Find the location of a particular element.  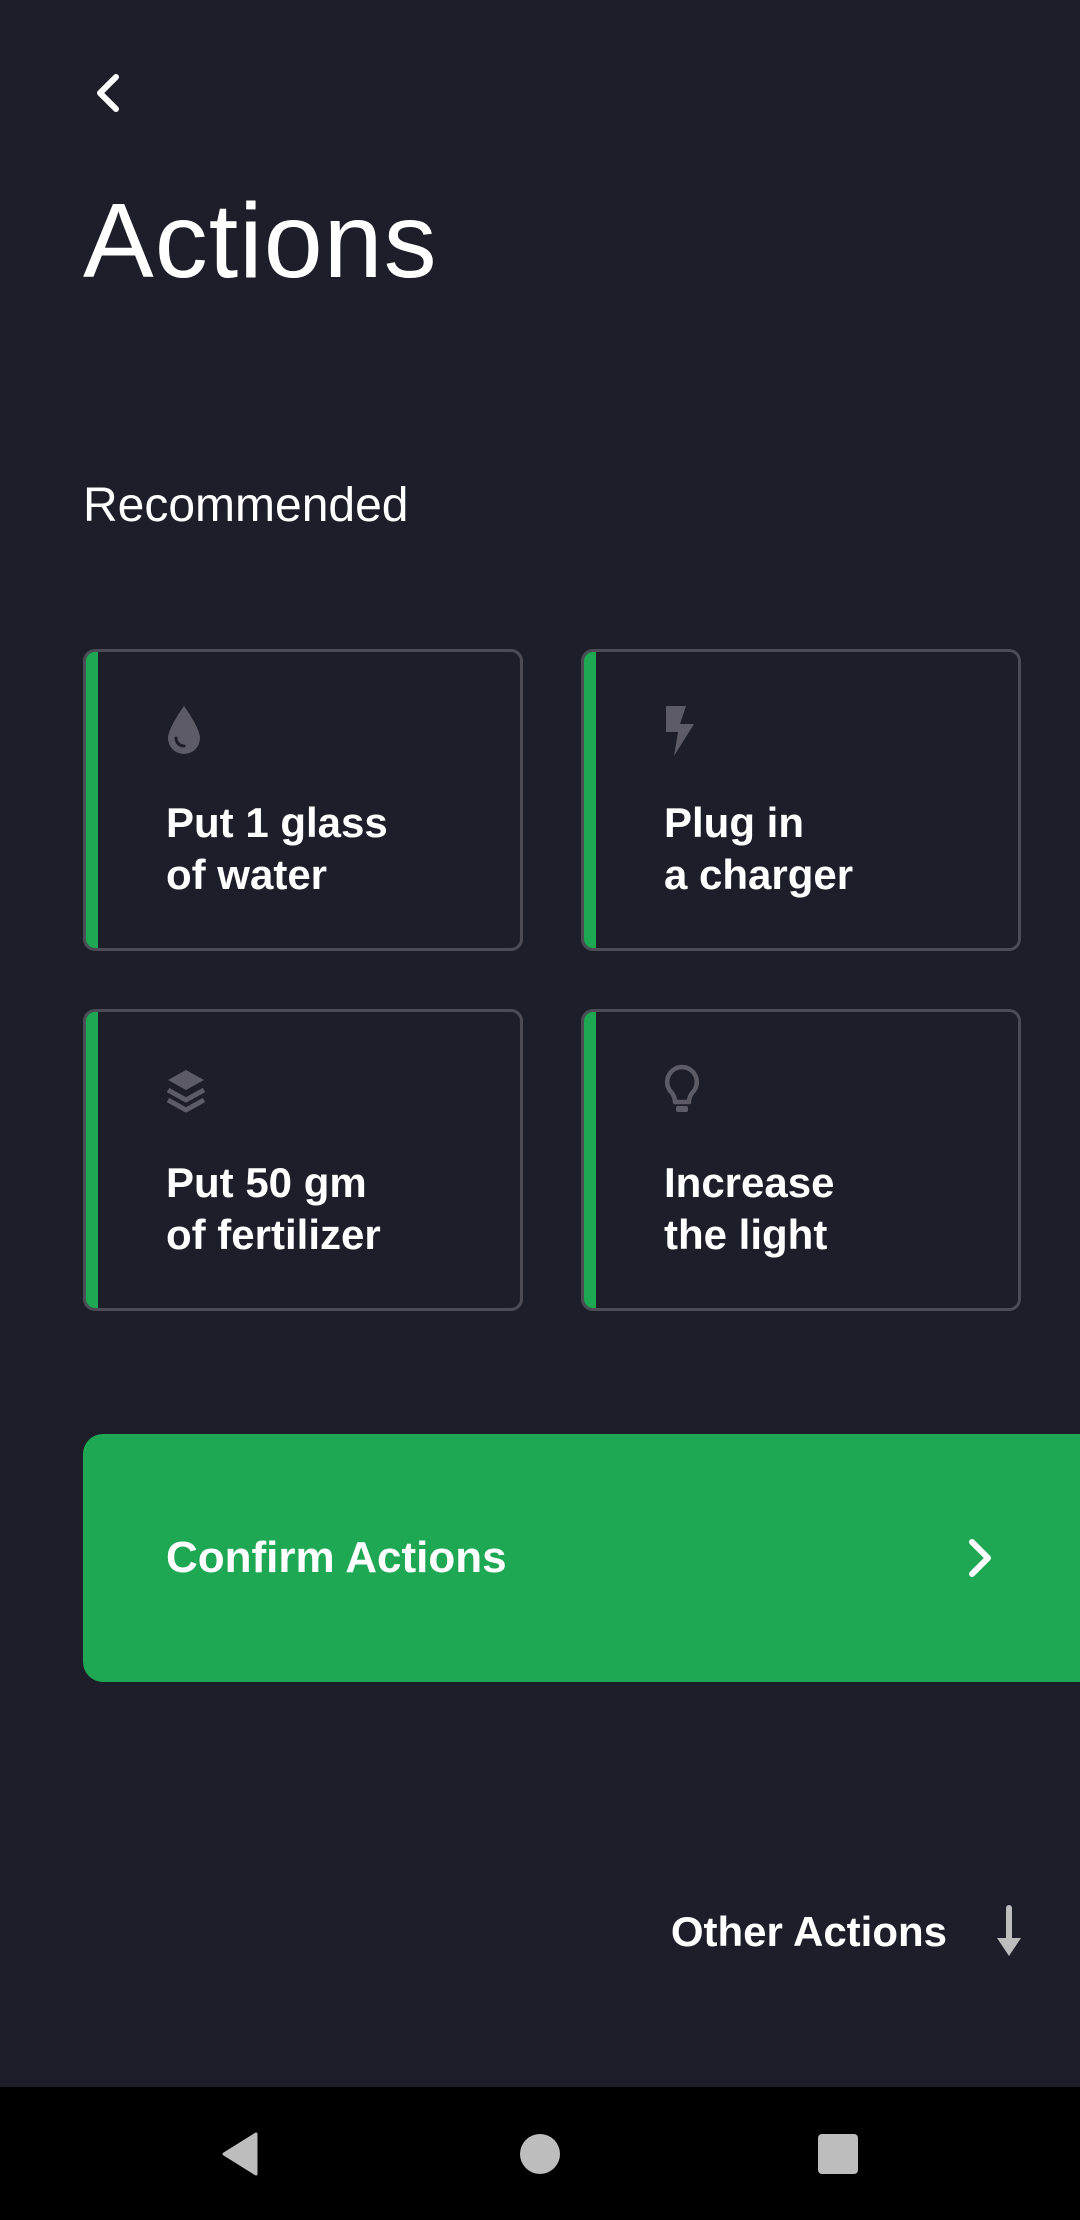

section-title-recommended: Recommended is located at coordinates (246, 505).